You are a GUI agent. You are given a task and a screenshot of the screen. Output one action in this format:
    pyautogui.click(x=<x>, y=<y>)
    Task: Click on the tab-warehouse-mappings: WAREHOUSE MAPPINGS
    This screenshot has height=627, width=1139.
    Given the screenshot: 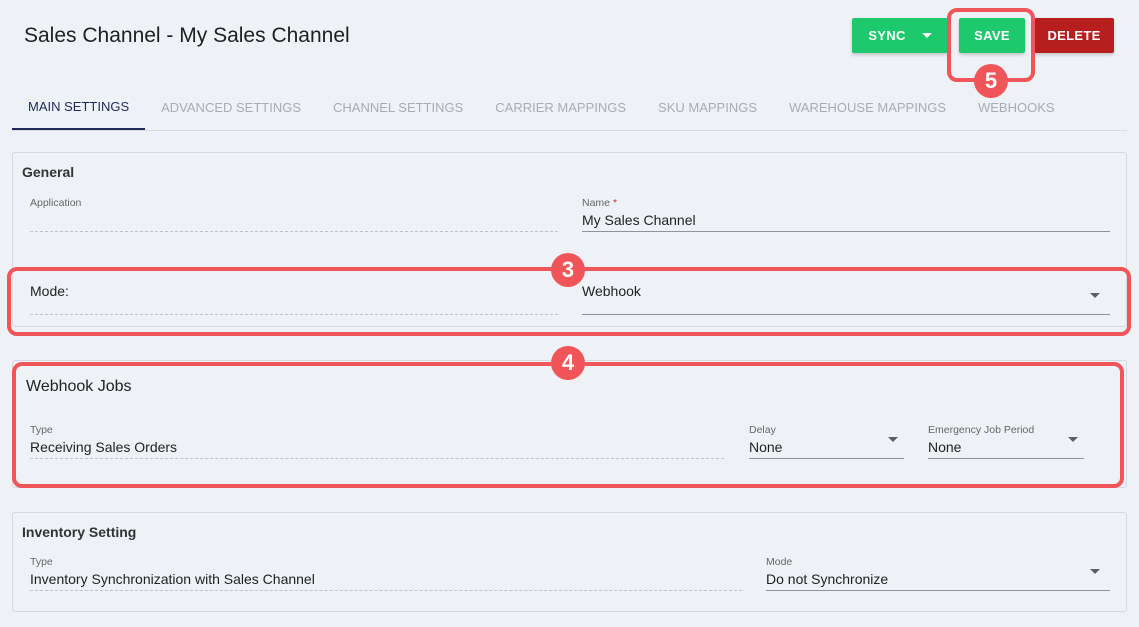 What is the action you would take?
    pyautogui.click(x=867, y=107)
    